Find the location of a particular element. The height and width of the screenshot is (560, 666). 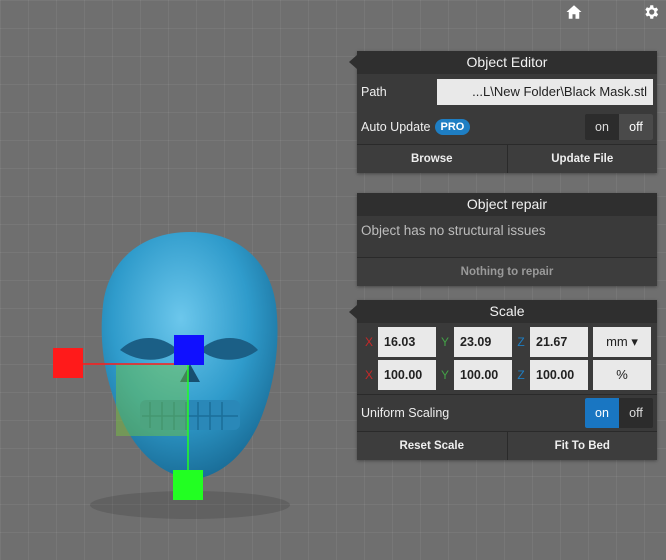

percent-y-input: 100.00 is located at coordinates (483, 375).